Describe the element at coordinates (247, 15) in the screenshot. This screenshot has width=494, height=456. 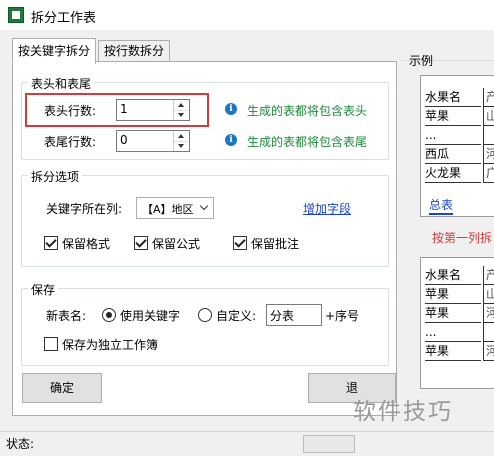
I see `title-bar: 拆分工作表` at that location.